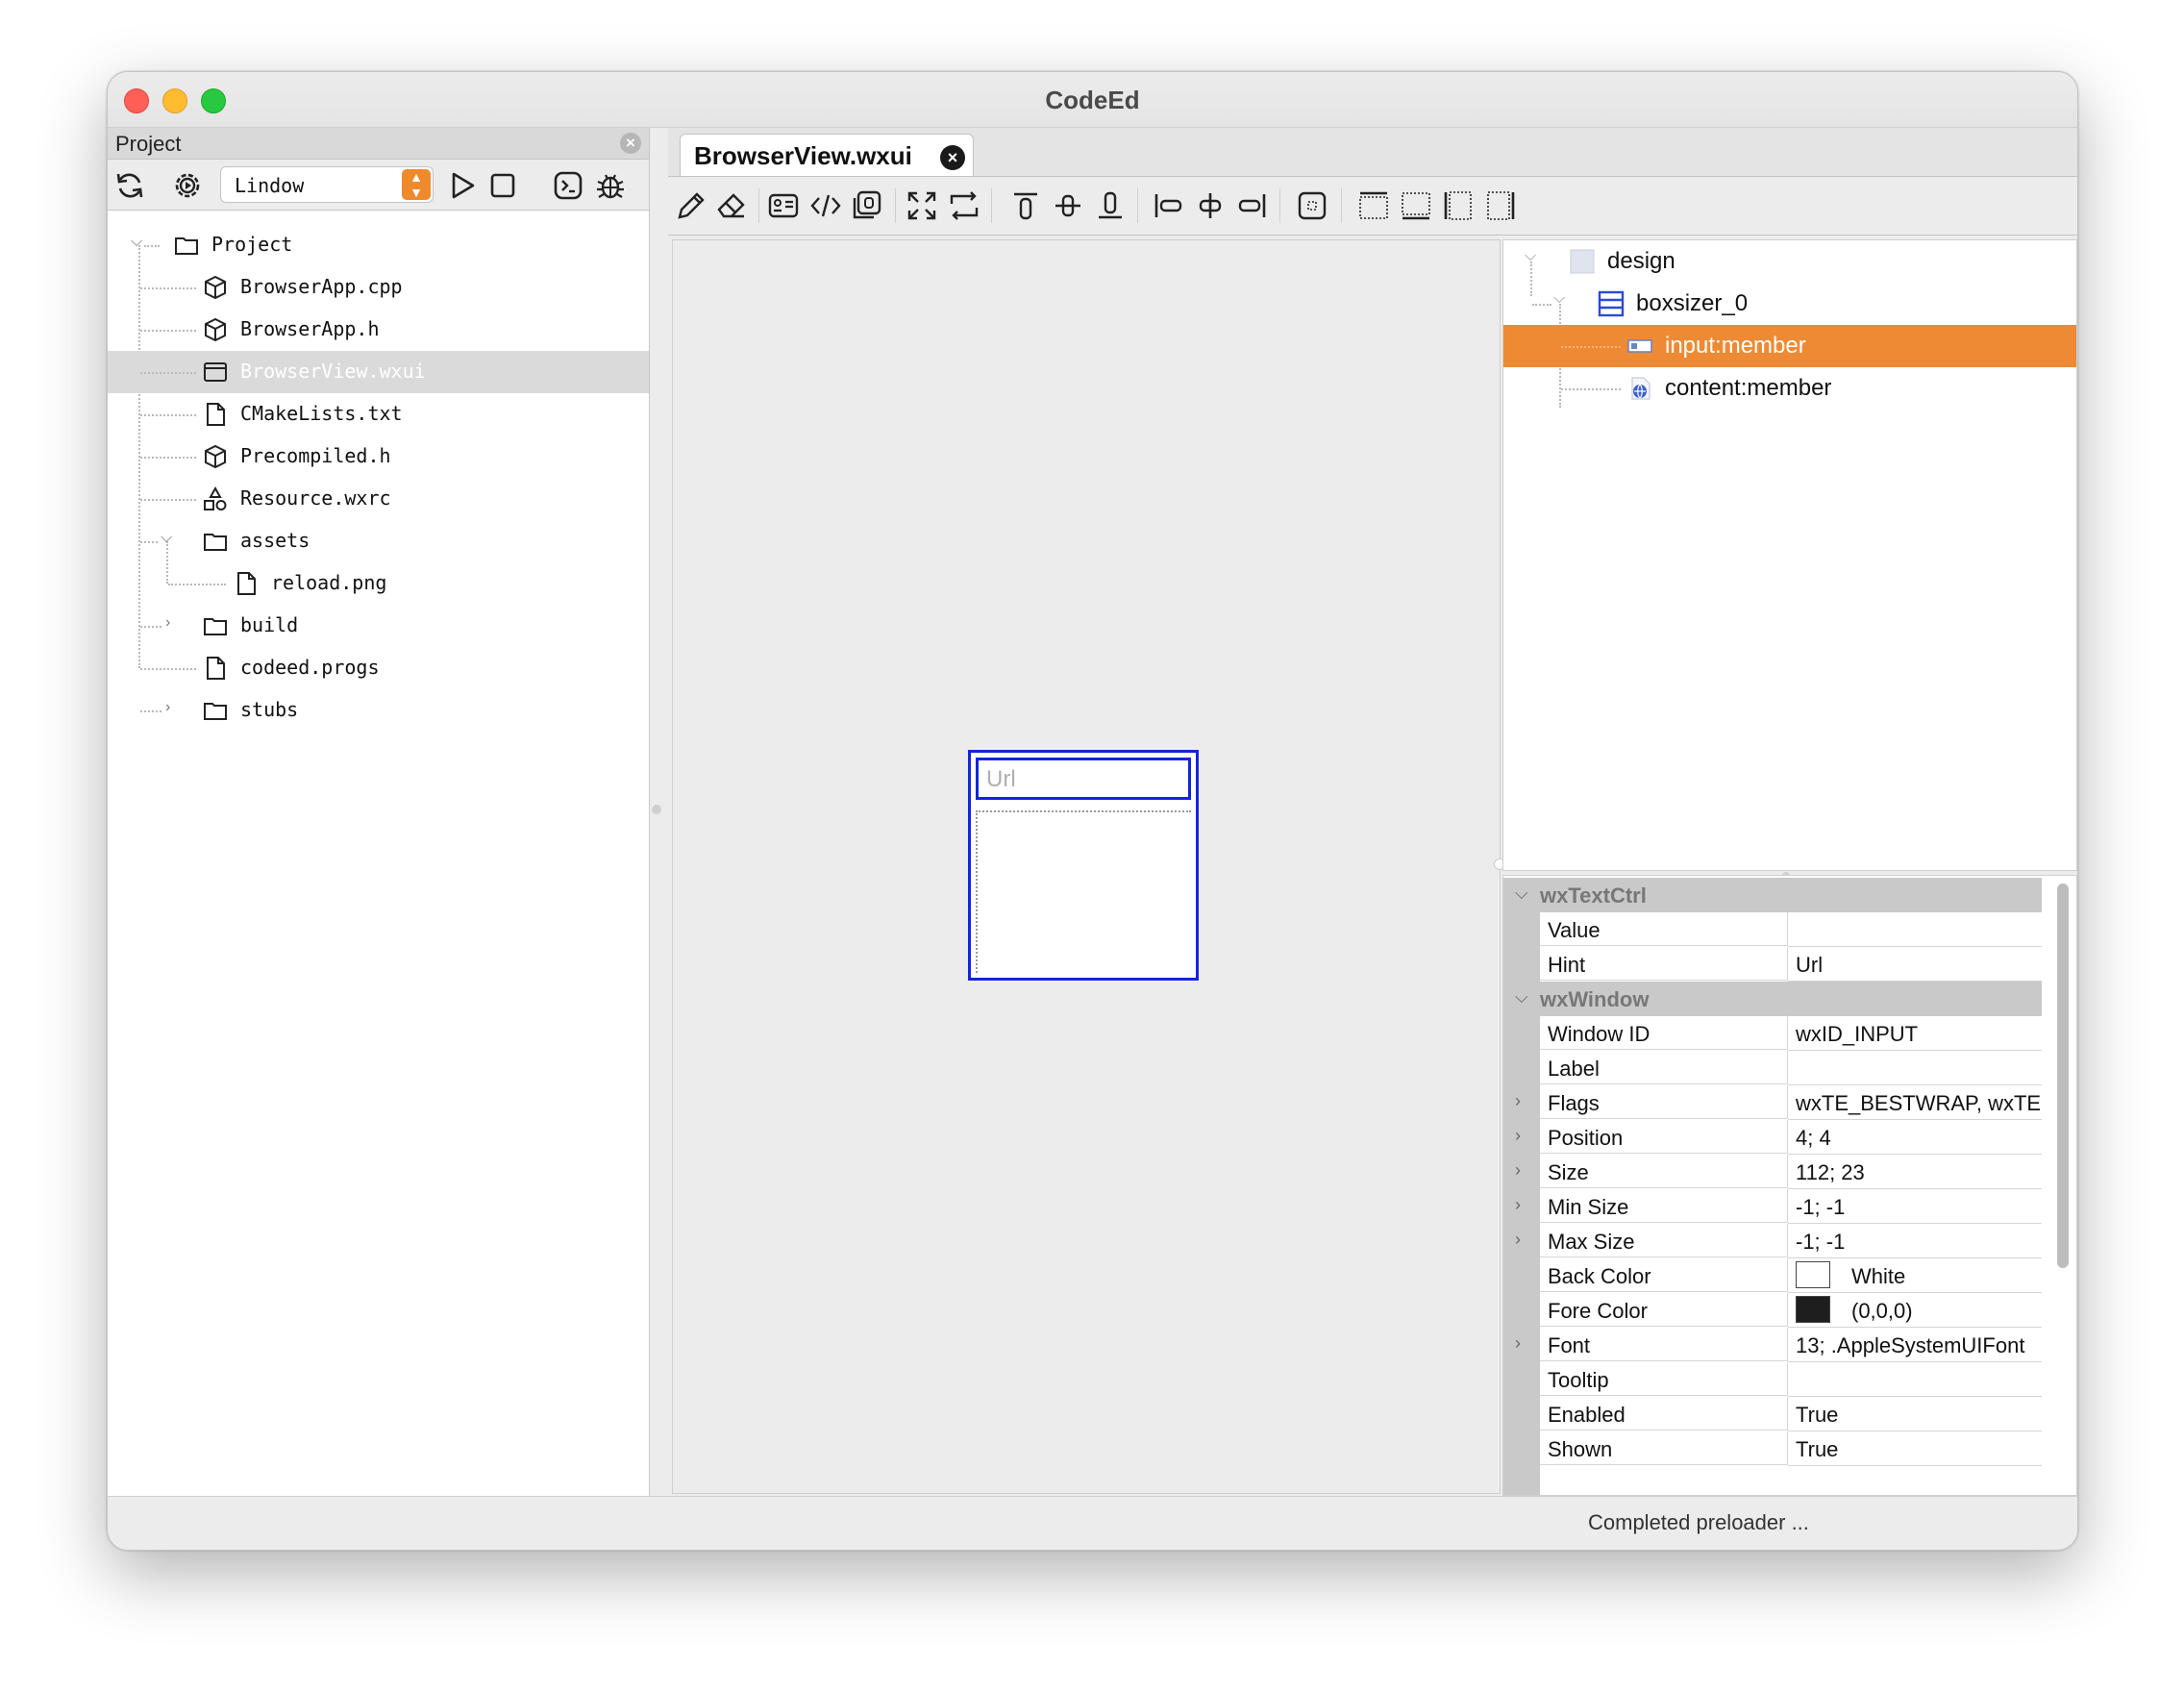 This screenshot has width=2184, height=1692. What do you see at coordinates (783, 205) in the screenshot?
I see `id-card-icon` at bounding box center [783, 205].